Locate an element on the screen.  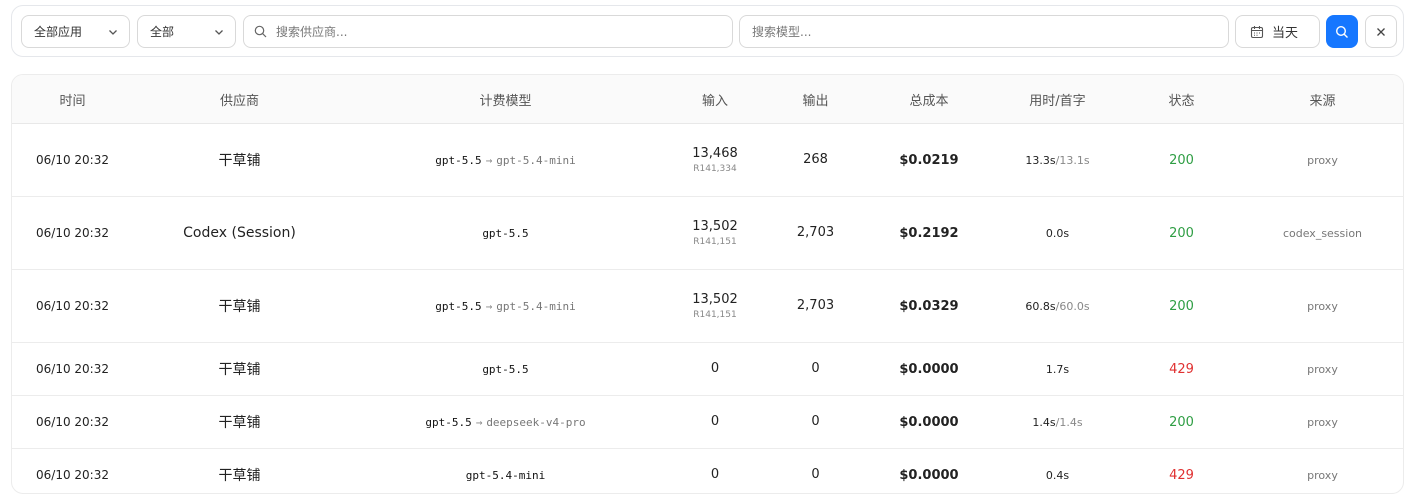
status-select-value: 全部 is located at coordinates (162, 31).